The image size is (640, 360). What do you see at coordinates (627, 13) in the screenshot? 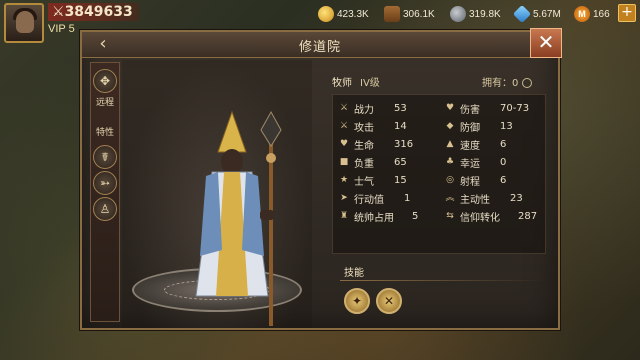
I see `add-currency-button: +` at bounding box center [627, 13].